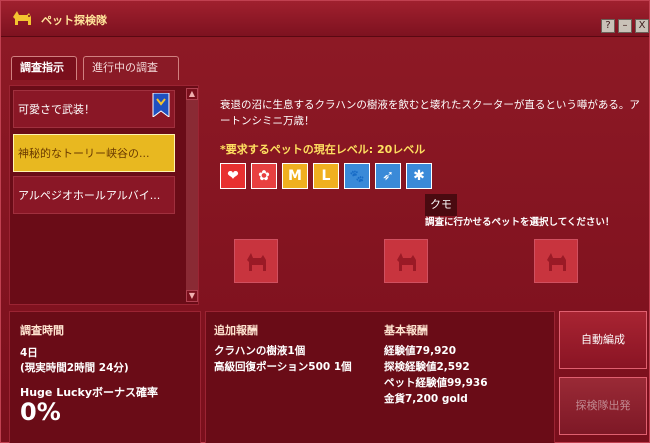 This screenshot has width=650, height=443. What do you see at coordinates (325, 19) in the screenshot?
I see `title-bar: ペット探検隊 ? – X` at bounding box center [325, 19].